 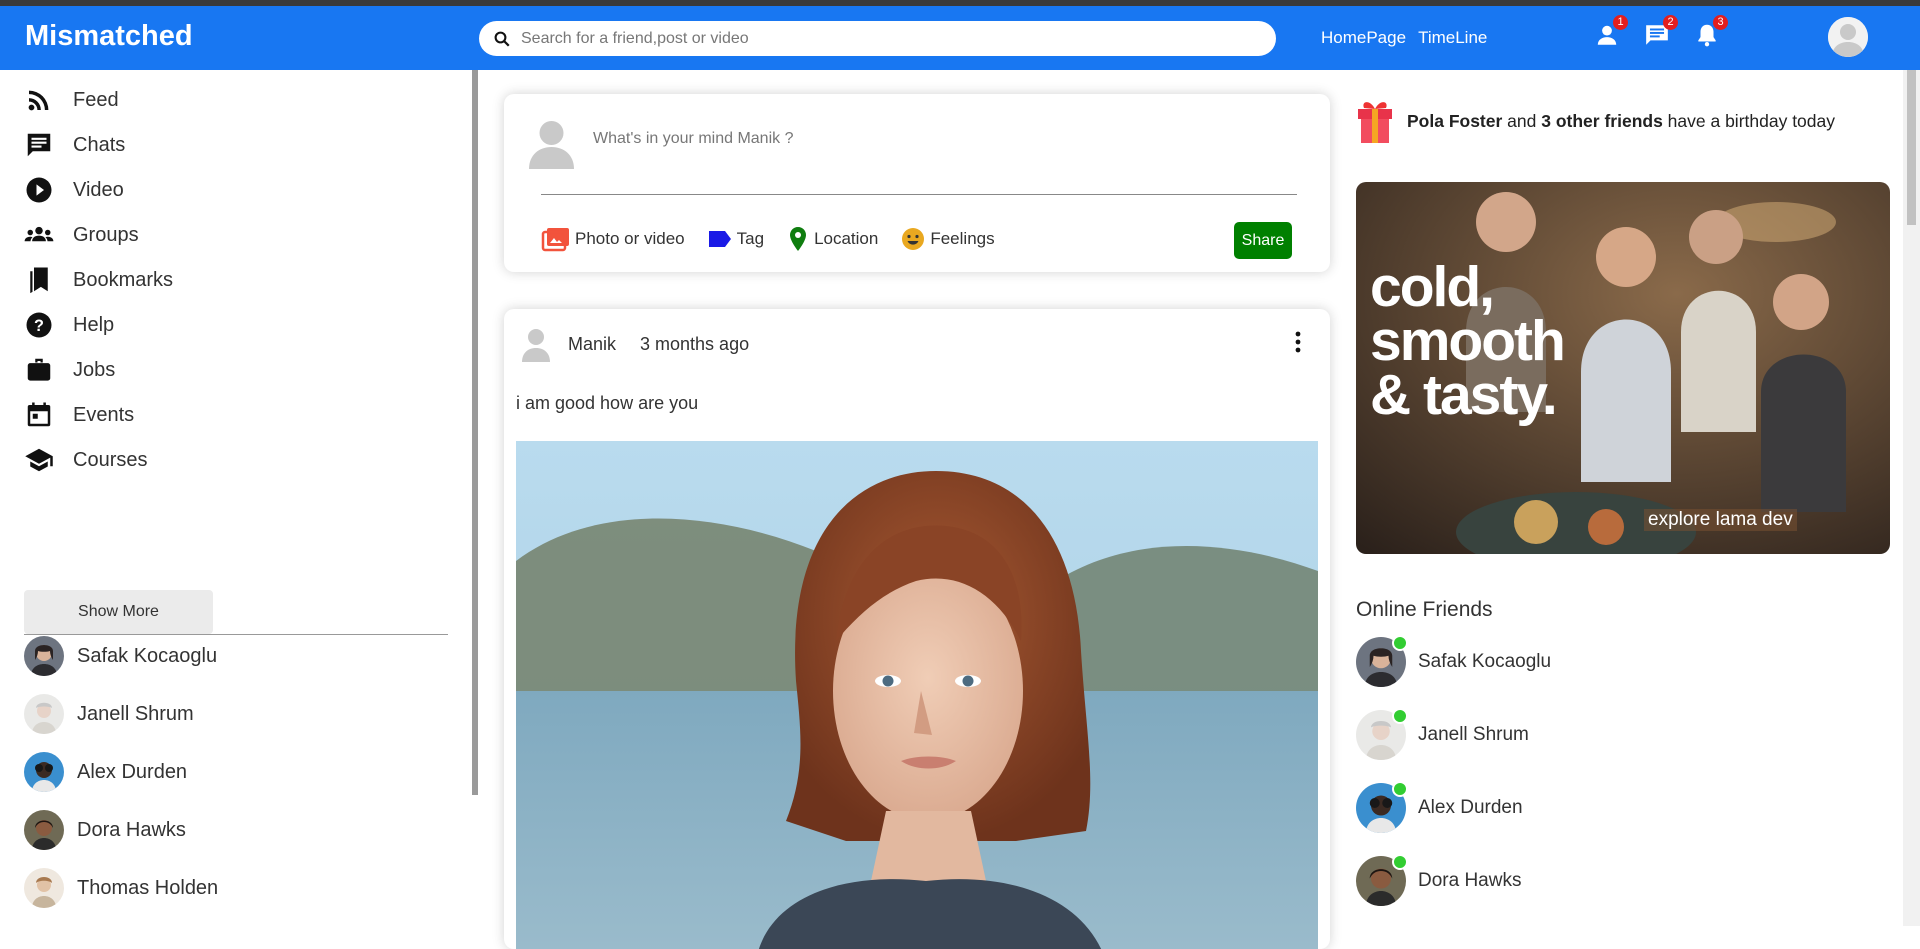 What do you see at coordinates (131, 829) in the screenshot?
I see `friend-name: Dora Hawks` at bounding box center [131, 829].